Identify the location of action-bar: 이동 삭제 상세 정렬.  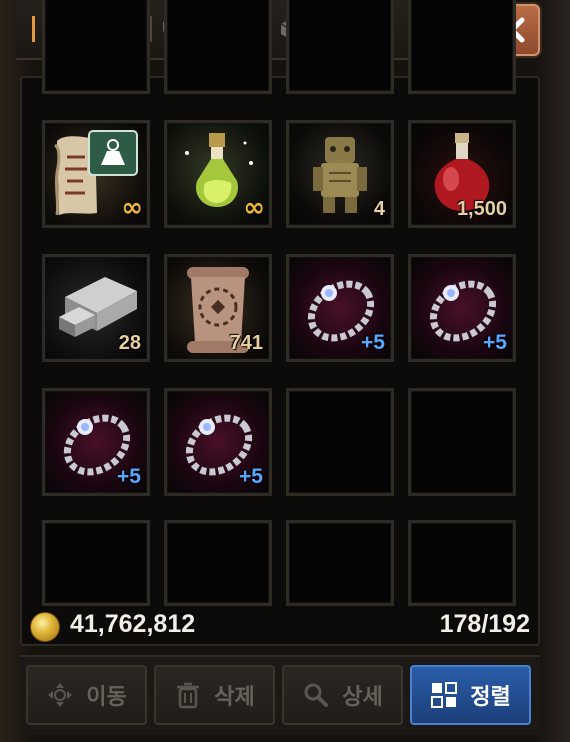
(280, 695).